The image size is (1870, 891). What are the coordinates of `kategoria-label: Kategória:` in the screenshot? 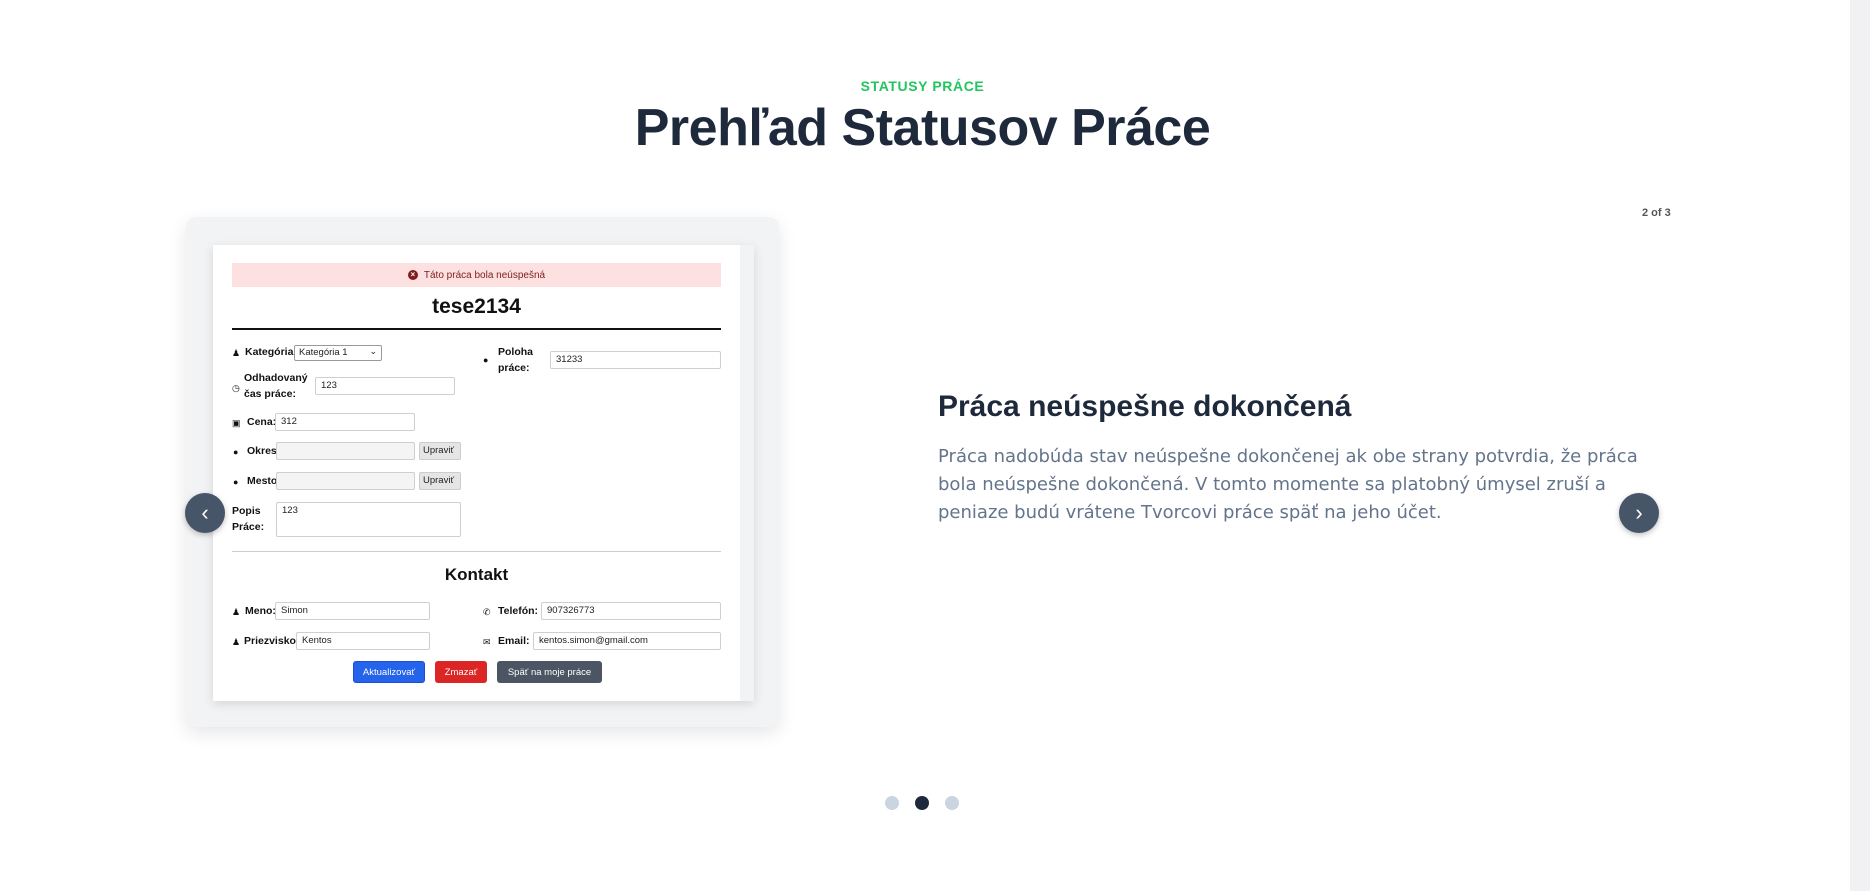 It's located at (271, 352).